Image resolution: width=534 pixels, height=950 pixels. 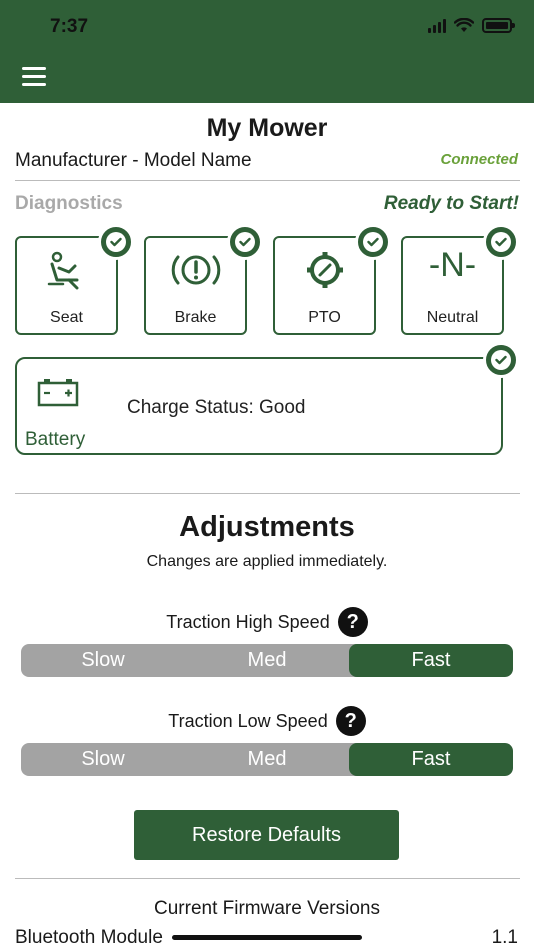 What do you see at coordinates (464, 25) in the screenshot?
I see `wifi-icon` at bounding box center [464, 25].